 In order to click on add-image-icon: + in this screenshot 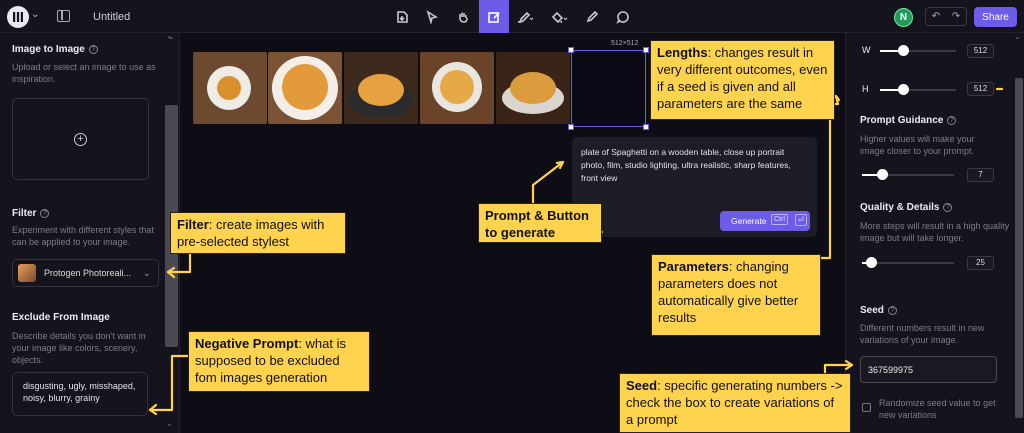, I will do `click(80, 139)`.